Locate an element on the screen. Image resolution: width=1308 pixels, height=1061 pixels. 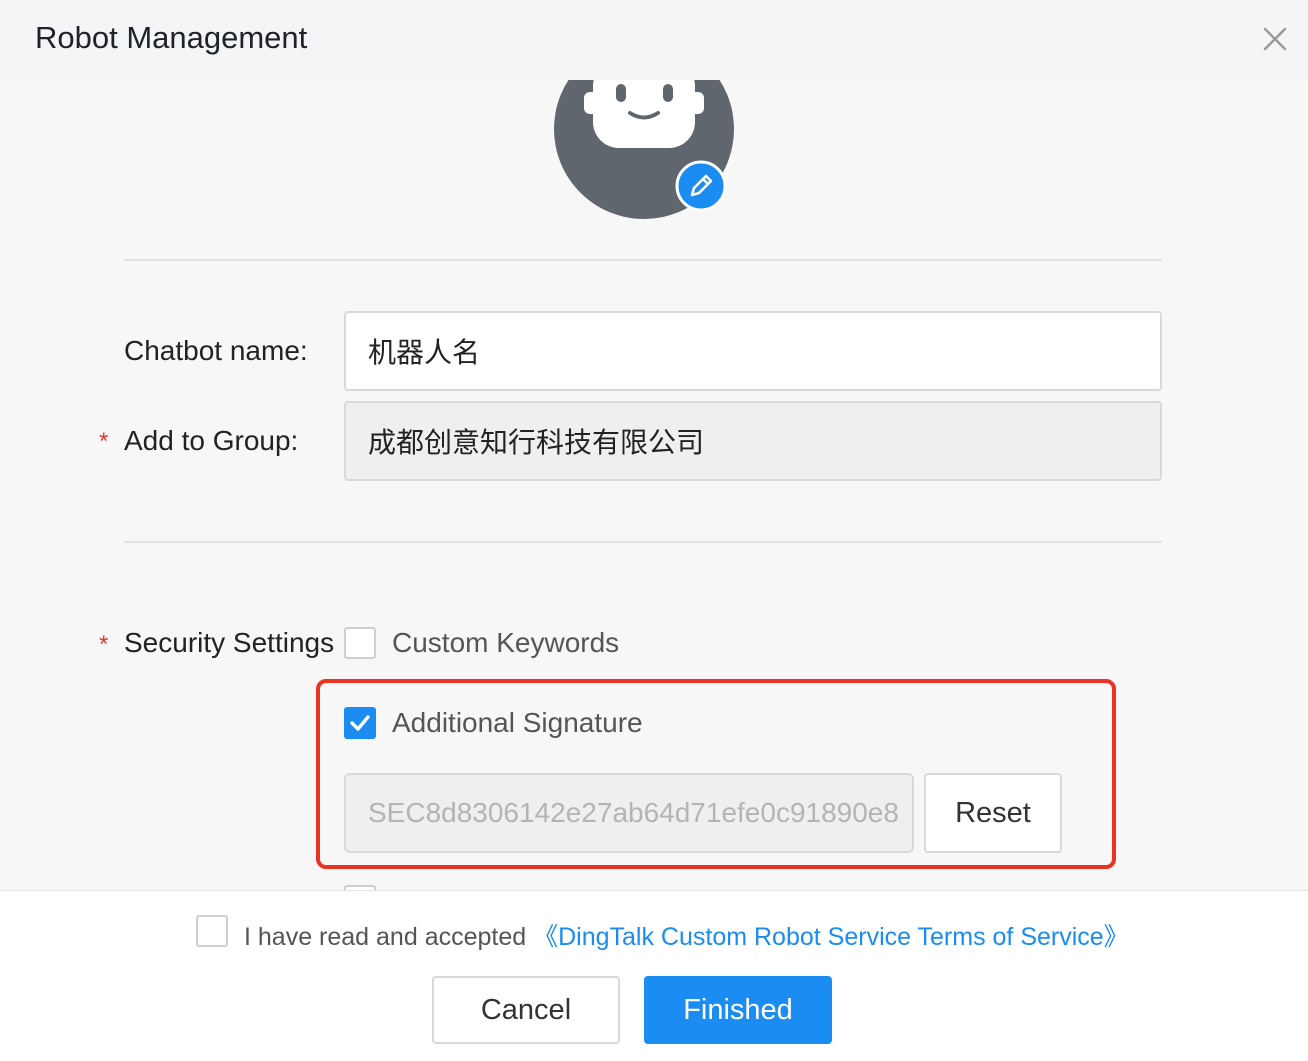
terms-checkbox is located at coordinates (212, 931).